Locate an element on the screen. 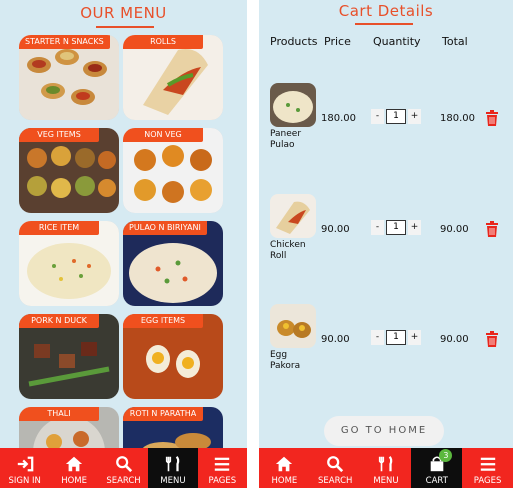 This screenshot has height=488, width=513. nav-label: SIGN IN is located at coordinates (24, 481).